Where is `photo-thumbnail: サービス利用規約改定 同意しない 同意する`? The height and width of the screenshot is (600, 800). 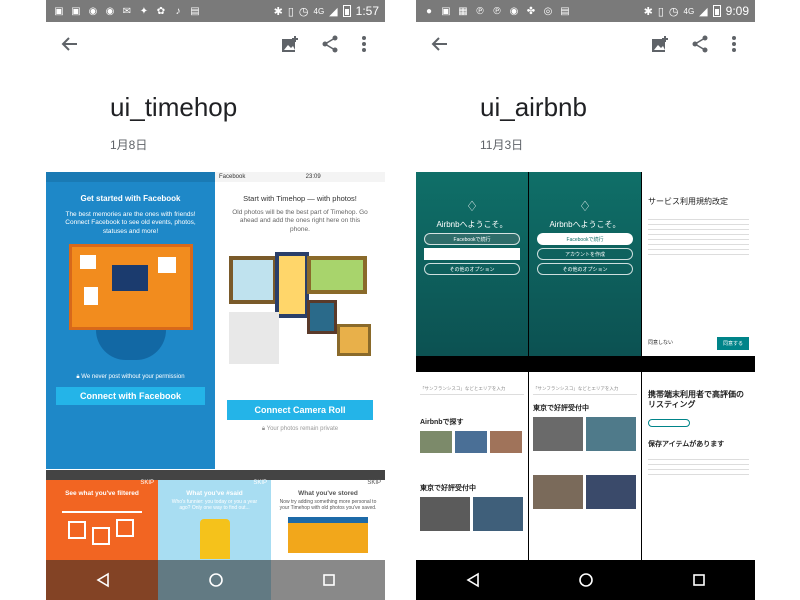 photo-thumbnail: サービス利用規約改定 同意しない 同意する is located at coordinates (698, 271).